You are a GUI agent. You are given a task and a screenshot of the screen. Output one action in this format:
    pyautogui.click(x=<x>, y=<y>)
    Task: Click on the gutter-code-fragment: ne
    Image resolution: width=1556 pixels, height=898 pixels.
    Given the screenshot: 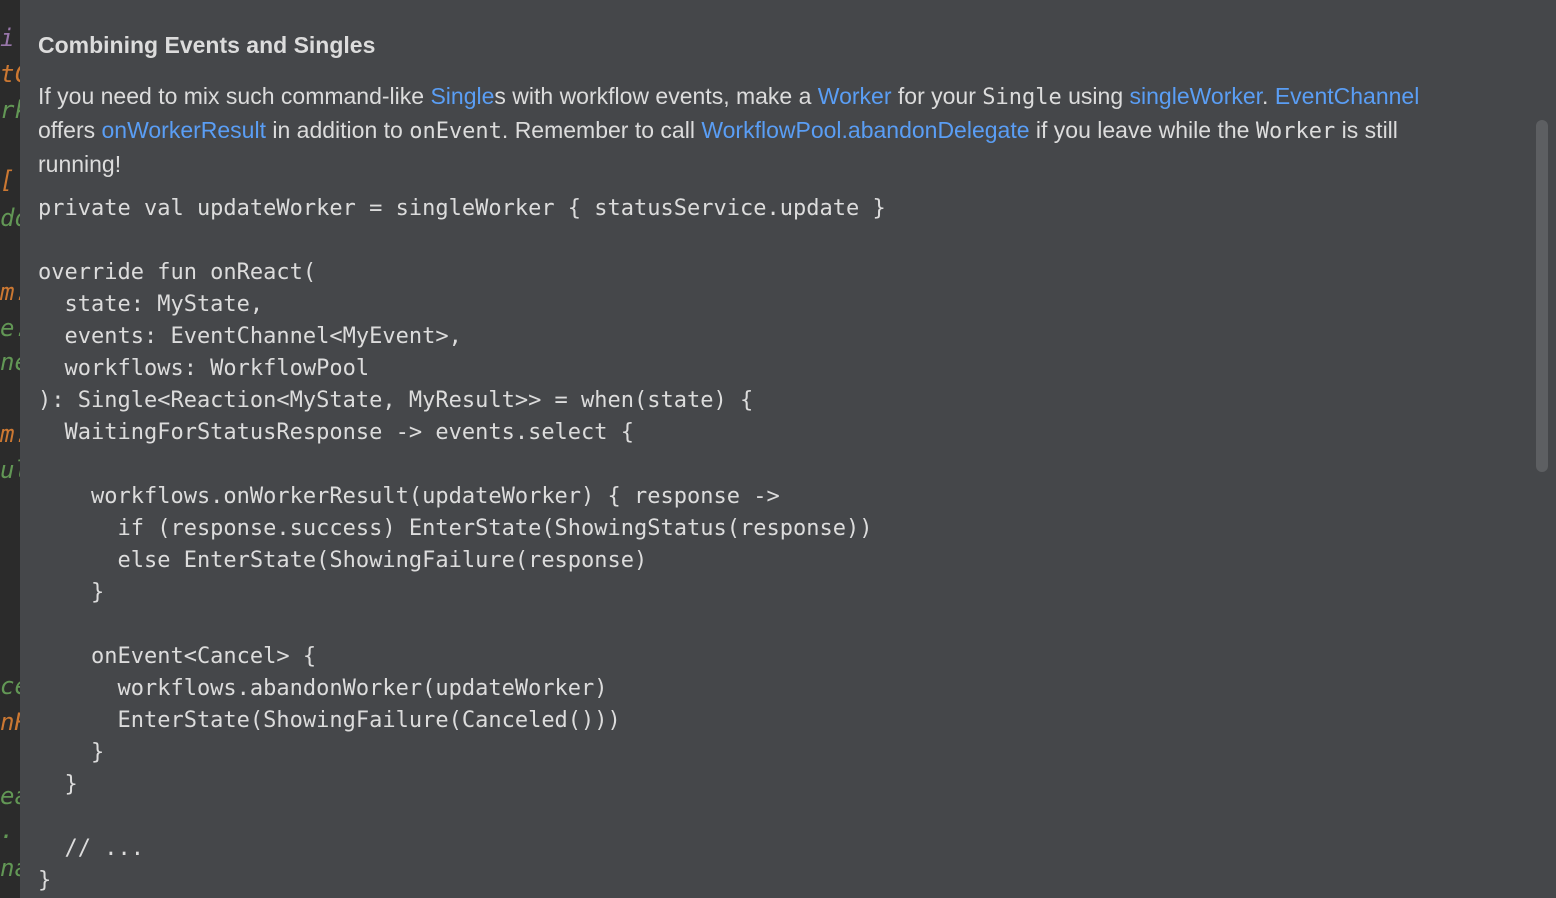 What is the action you would take?
    pyautogui.click(x=10, y=362)
    